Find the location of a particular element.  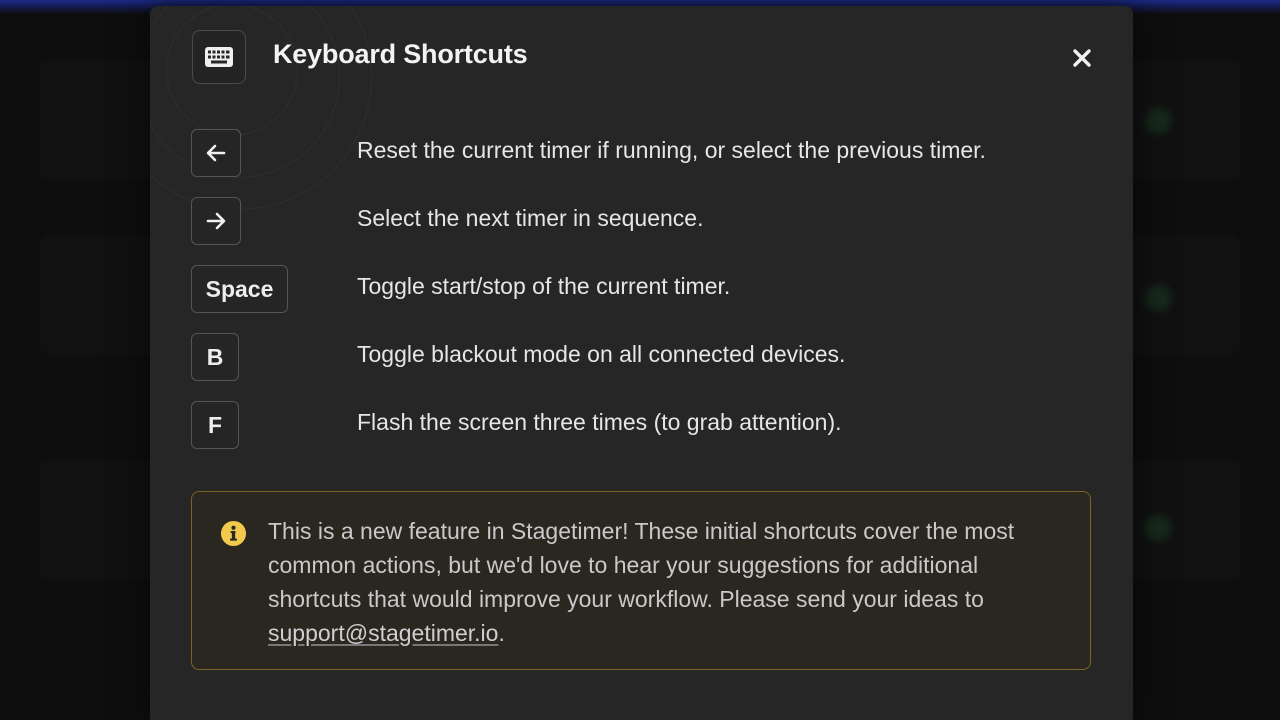

close-icon is located at coordinates (1082, 58).